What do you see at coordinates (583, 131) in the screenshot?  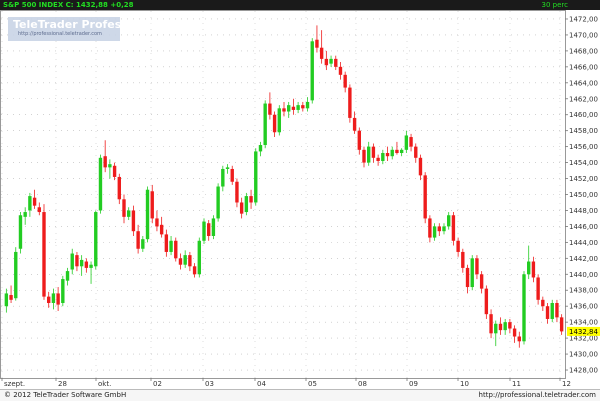 I see `y-tick-label: 1458,00` at bounding box center [583, 131].